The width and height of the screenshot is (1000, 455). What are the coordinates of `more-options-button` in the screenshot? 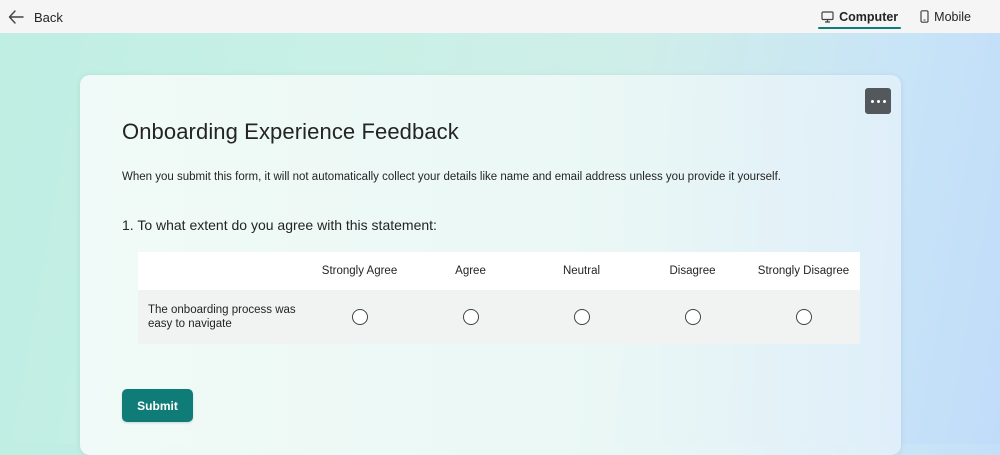 It's located at (878, 101).